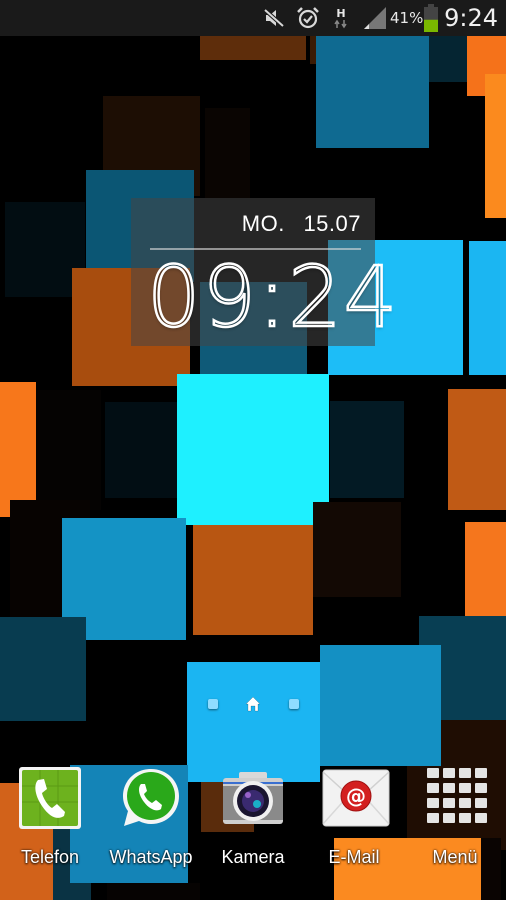 The width and height of the screenshot is (506, 900). What do you see at coordinates (471, 18) in the screenshot?
I see `status-clock: 9:24` at bounding box center [471, 18].